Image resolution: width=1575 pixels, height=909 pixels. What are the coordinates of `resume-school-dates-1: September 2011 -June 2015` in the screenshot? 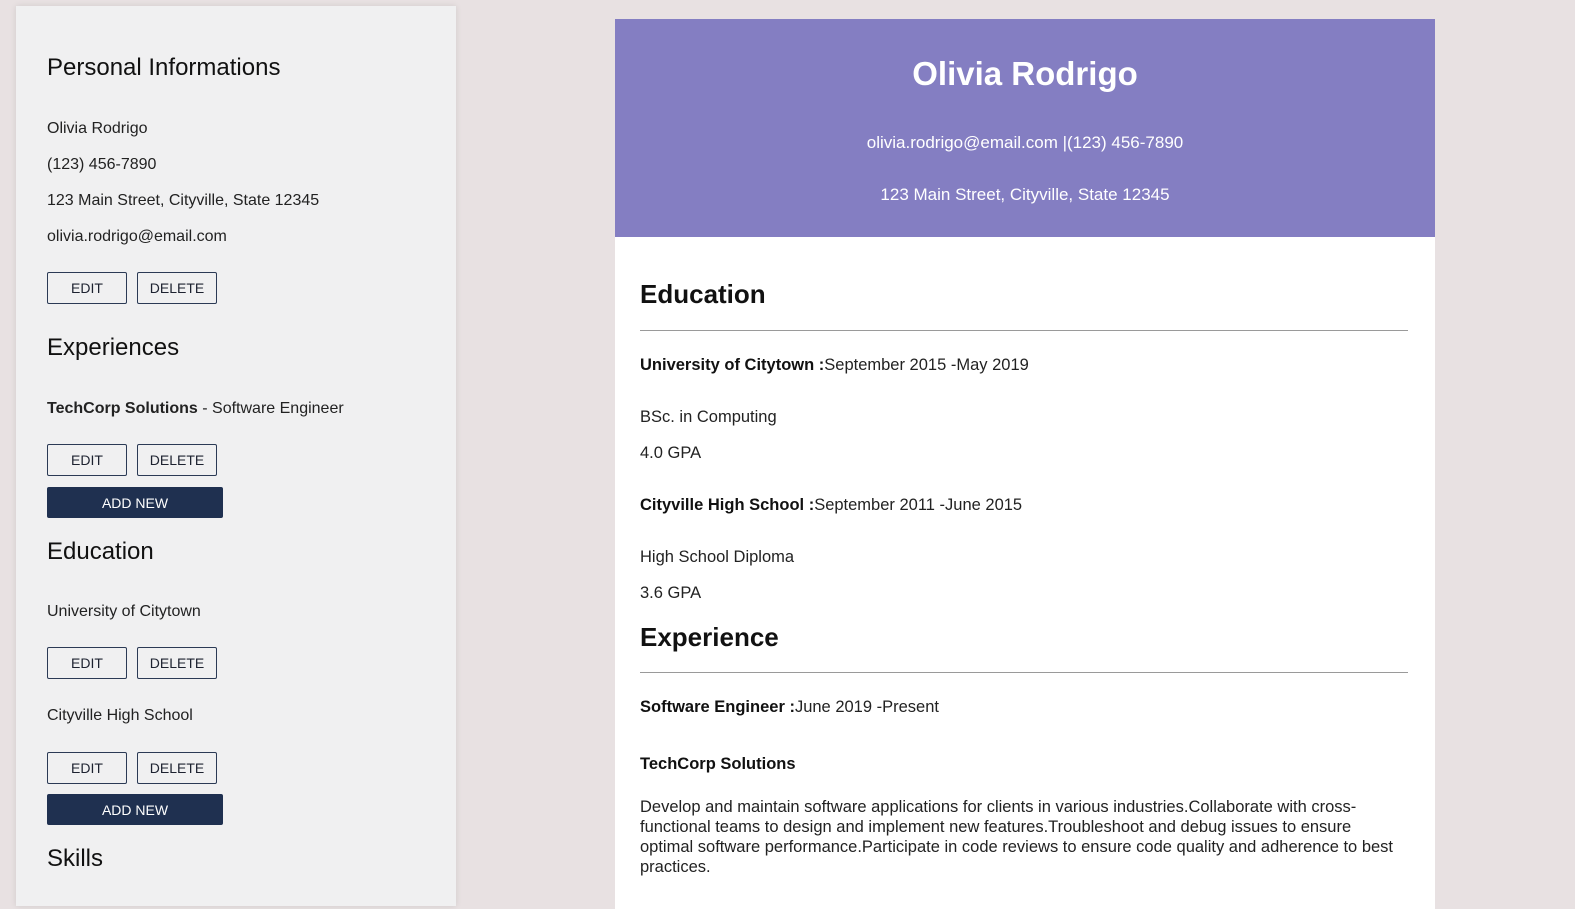 It's located at (918, 505).